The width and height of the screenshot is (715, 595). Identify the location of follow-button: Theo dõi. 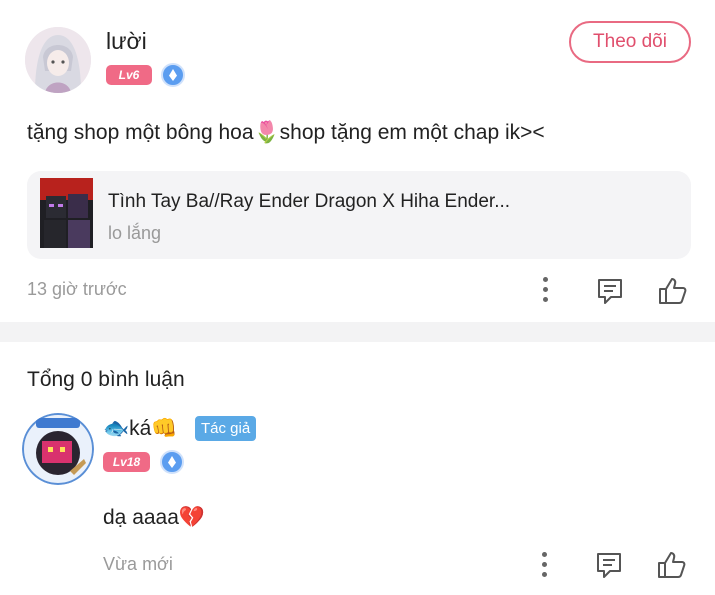
(630, 42).